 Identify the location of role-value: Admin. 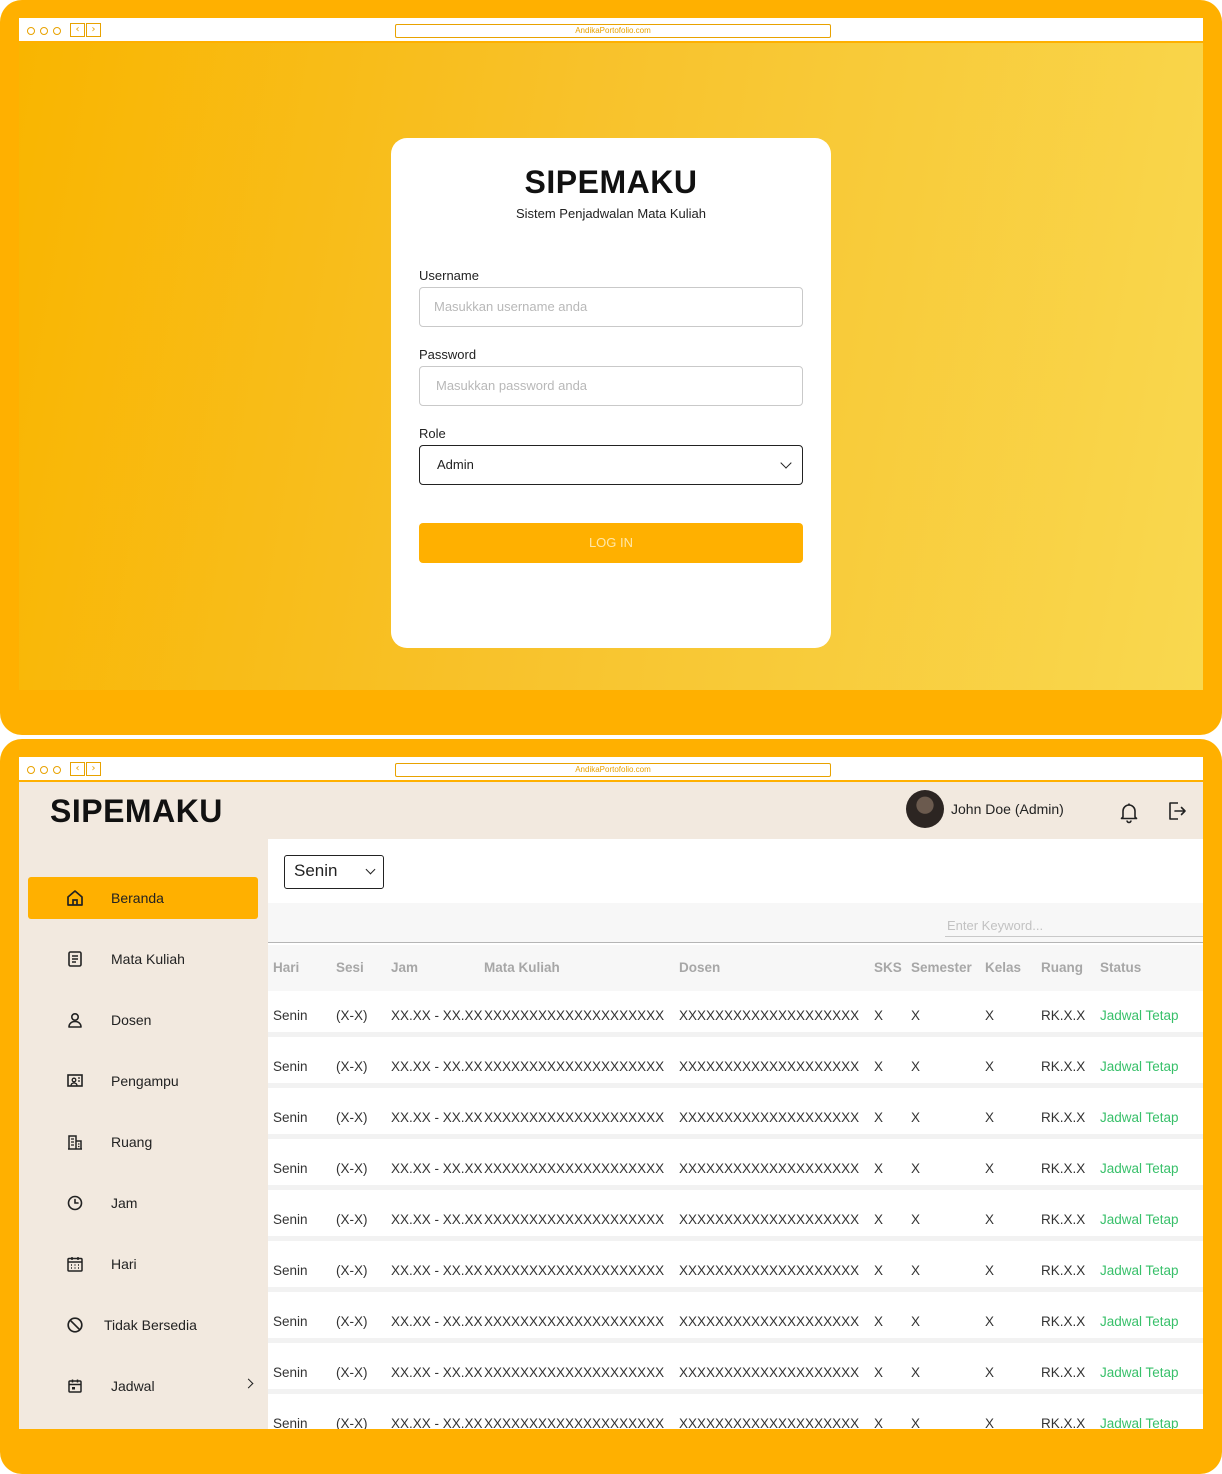
(455, 464).